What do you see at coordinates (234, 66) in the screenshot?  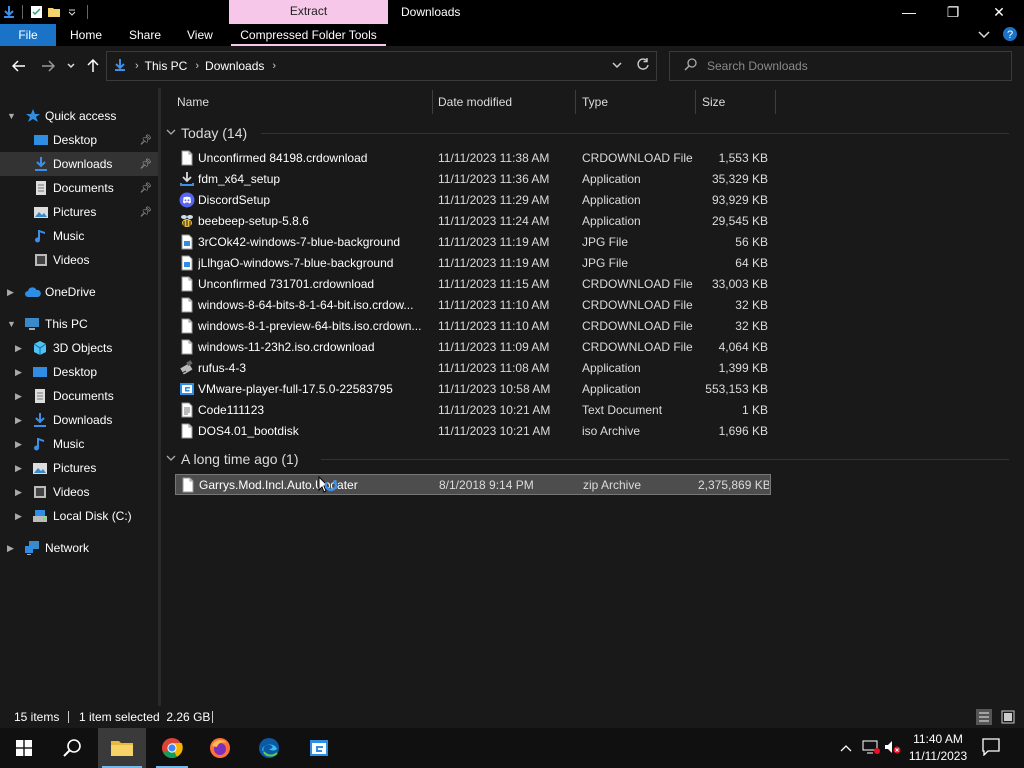 I see `breadcrumb-downloads: Downloads` at bounding box center [234, 66].